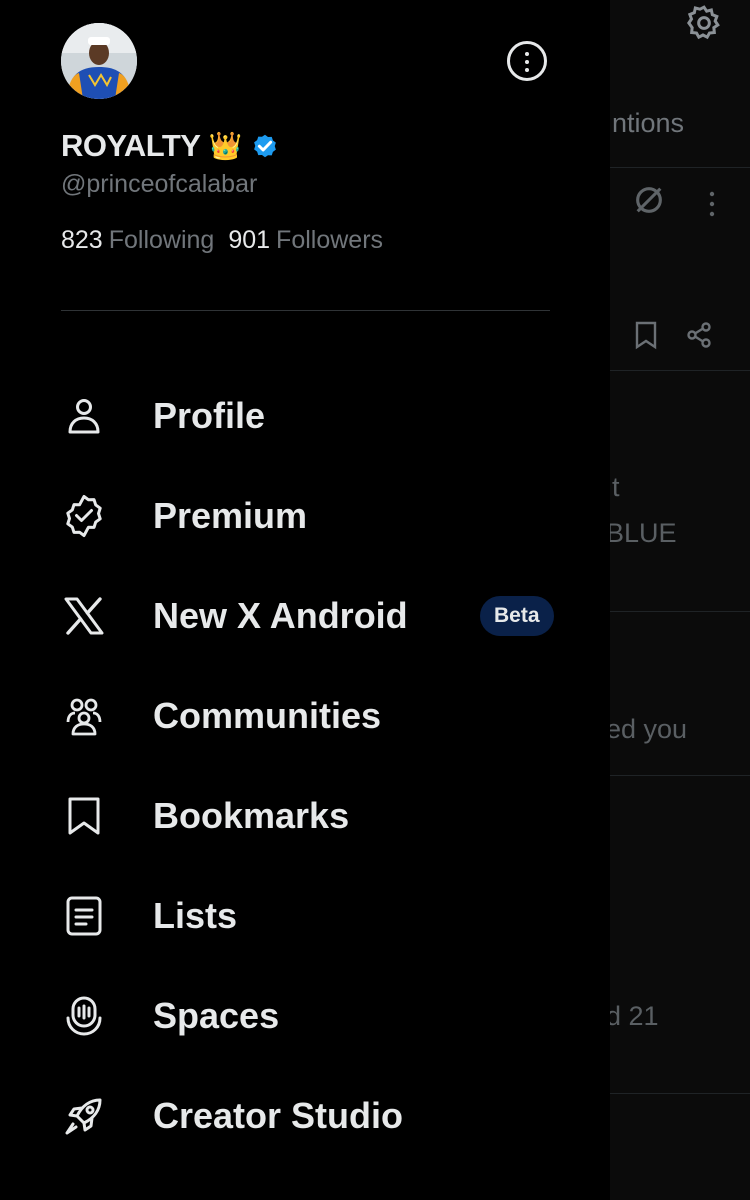  Describe the element at coordinates (280, 615) in the screenshot. I see `menu-label: New X Android` at that location.